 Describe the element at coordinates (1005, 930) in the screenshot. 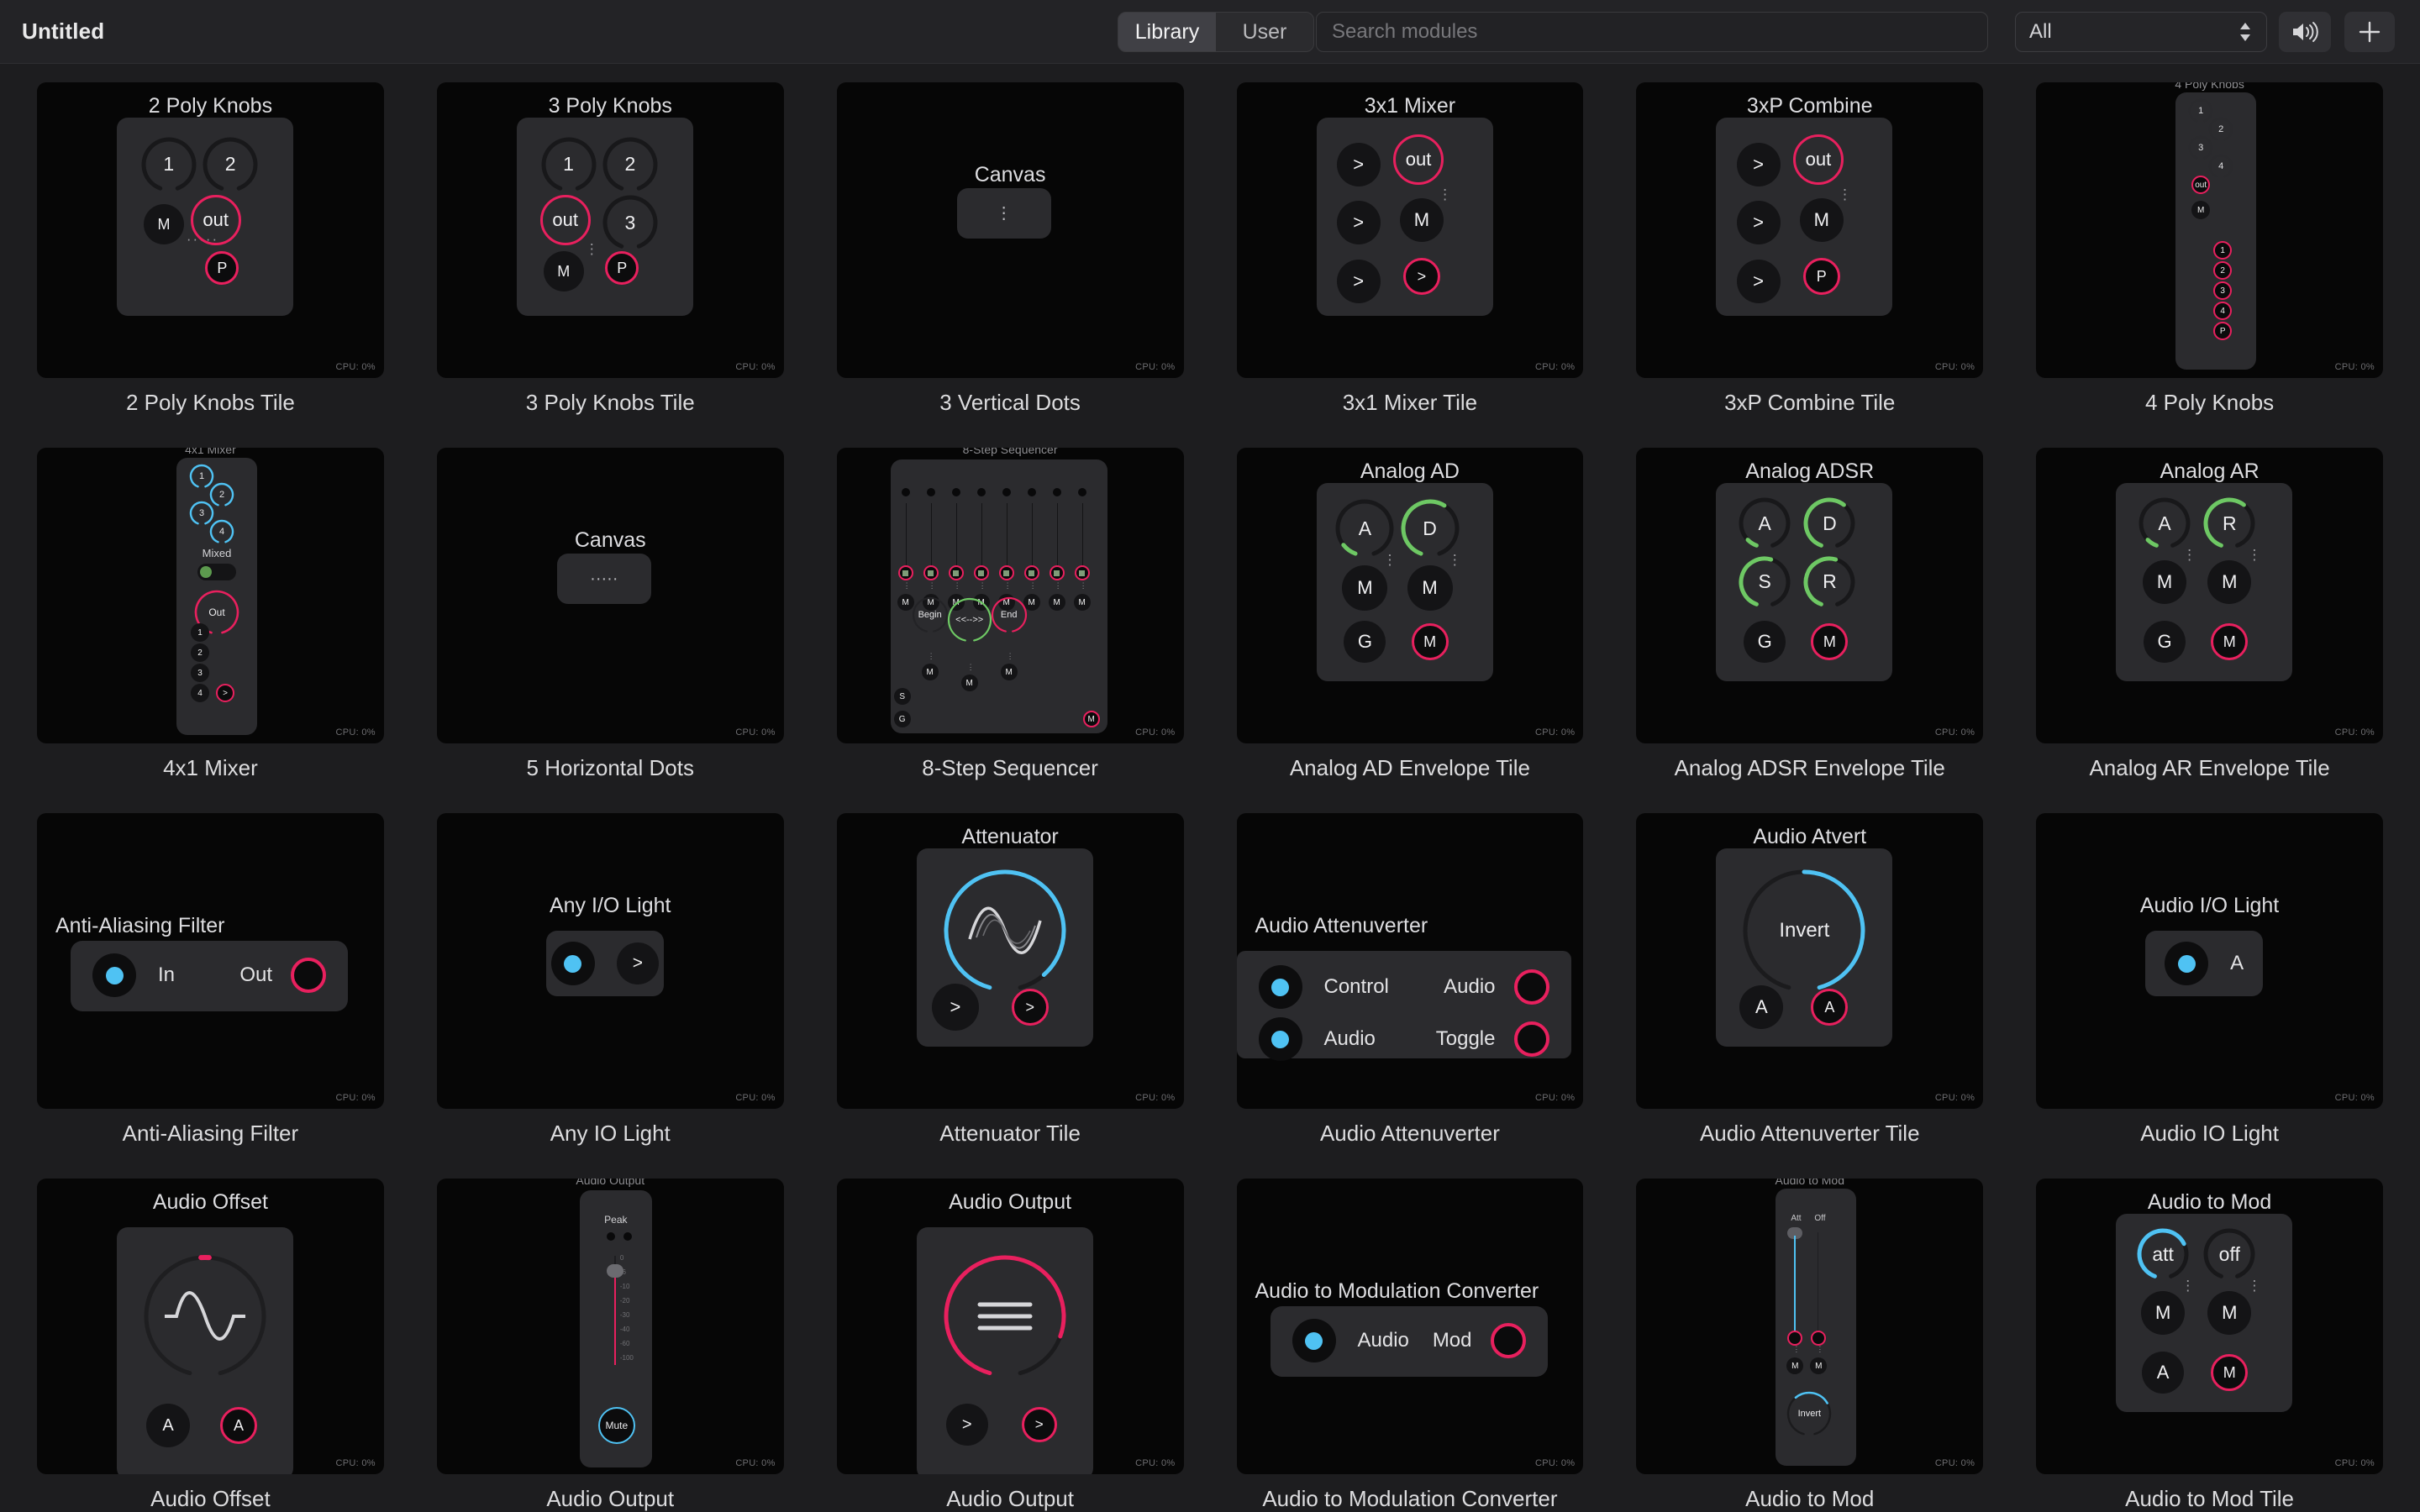

I see `waveform-knob` at that location.